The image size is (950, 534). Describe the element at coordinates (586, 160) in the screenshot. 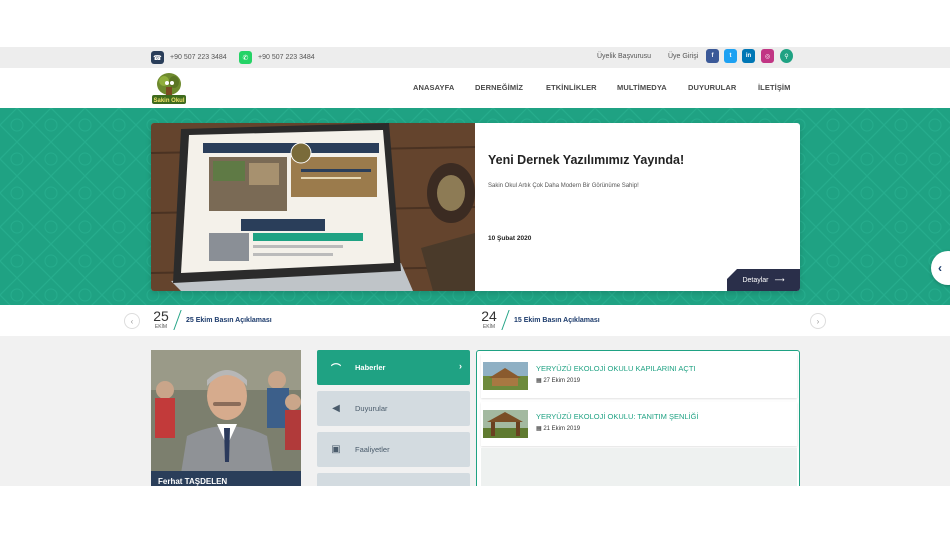

I see `slide-title: Yeni Dernek Yazılımımız Yayında!` at that location.